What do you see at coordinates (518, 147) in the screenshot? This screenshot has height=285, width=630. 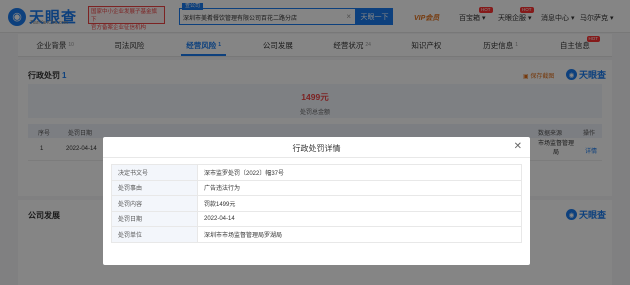 I see `close-icon: ✕` at bounding box center [518, 147].